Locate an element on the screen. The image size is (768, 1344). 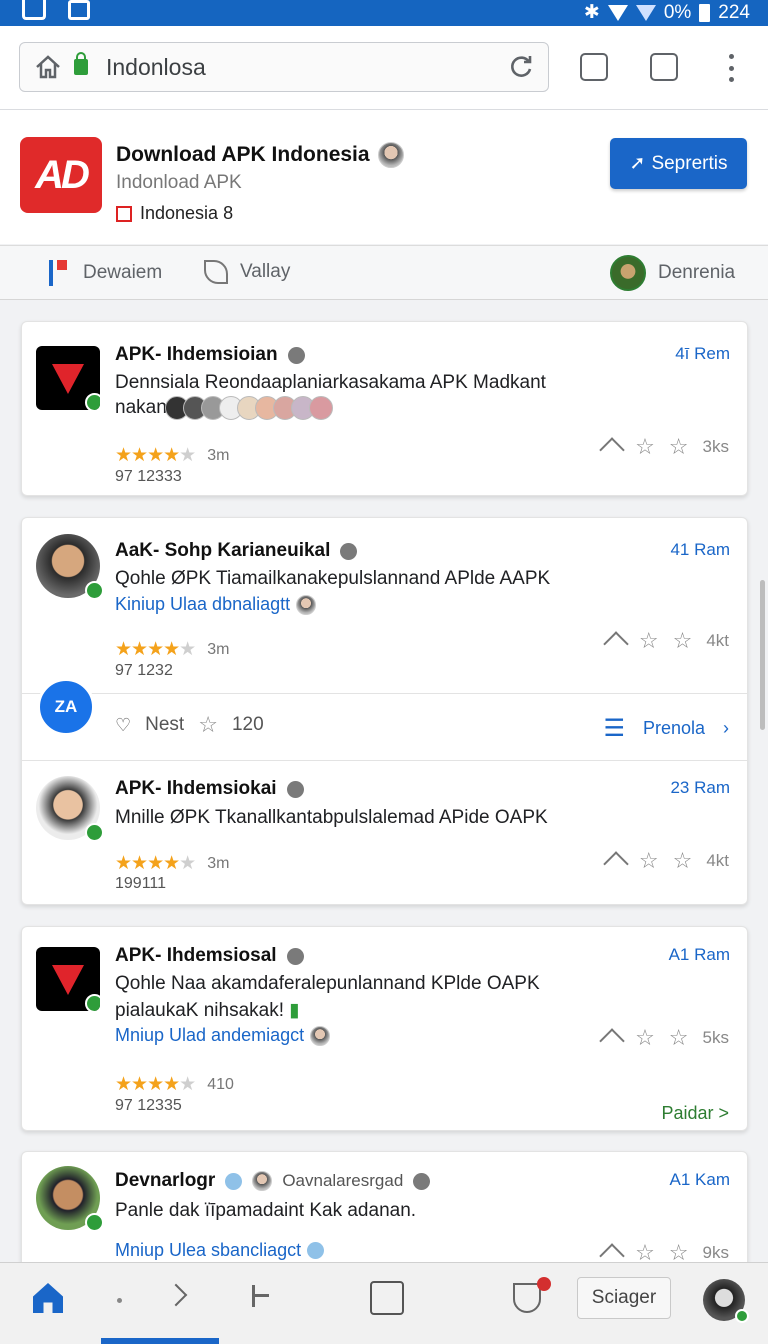
flag-icon is located at coordinates (124, 213).